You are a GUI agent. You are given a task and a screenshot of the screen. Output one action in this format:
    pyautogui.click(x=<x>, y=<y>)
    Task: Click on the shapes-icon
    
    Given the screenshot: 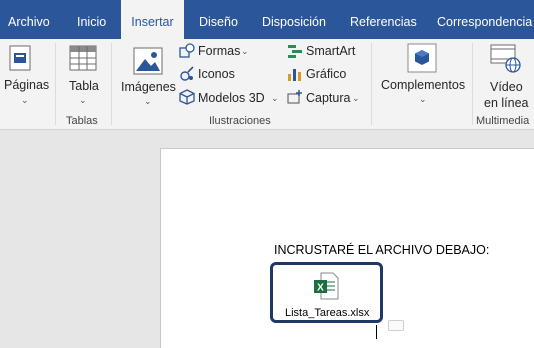 What is the action you would take?
    pyautogui.click(x=187, y=50)
    